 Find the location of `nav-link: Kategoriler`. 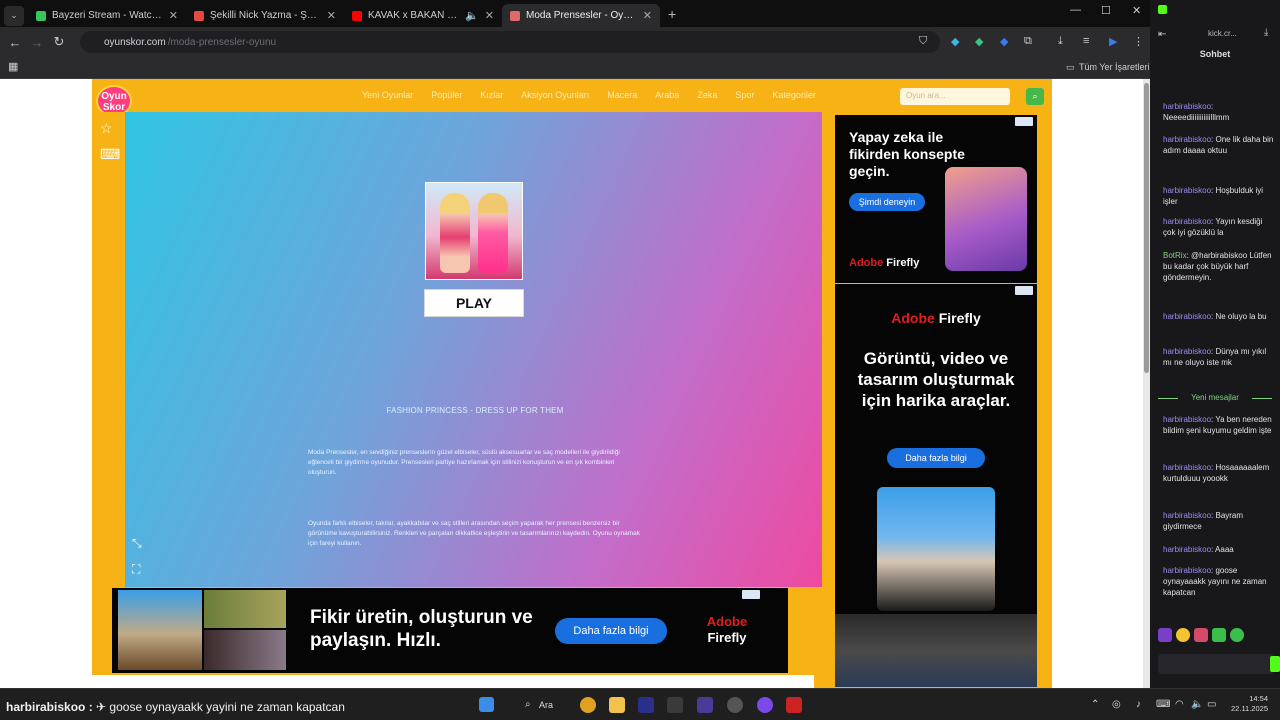

nav-link: Kategoriler is located at coordinates (794, 95).